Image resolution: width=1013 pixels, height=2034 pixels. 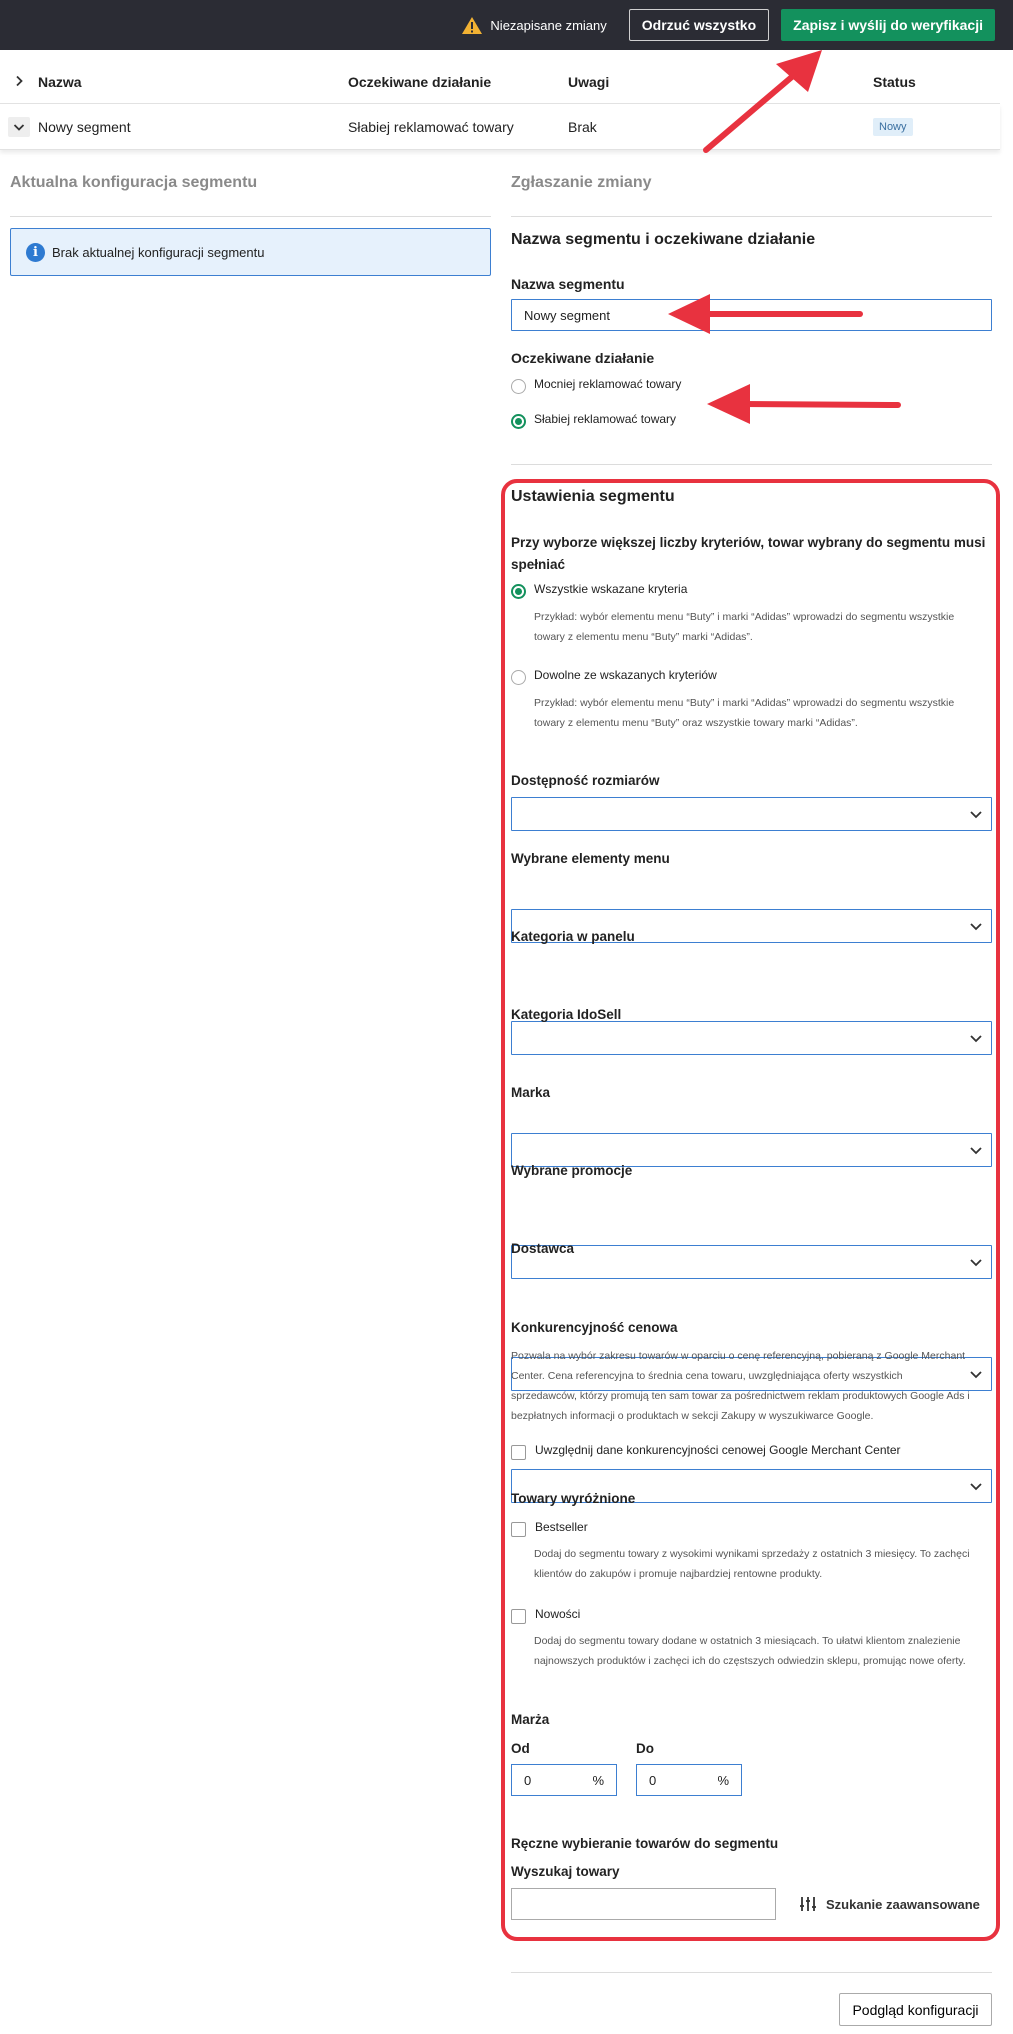 What do you see at coordinates (751, 420) in the screenshot?
I see `radio-option-reduce: Słabiej reklamować towary` at bounding box center [751, 420].